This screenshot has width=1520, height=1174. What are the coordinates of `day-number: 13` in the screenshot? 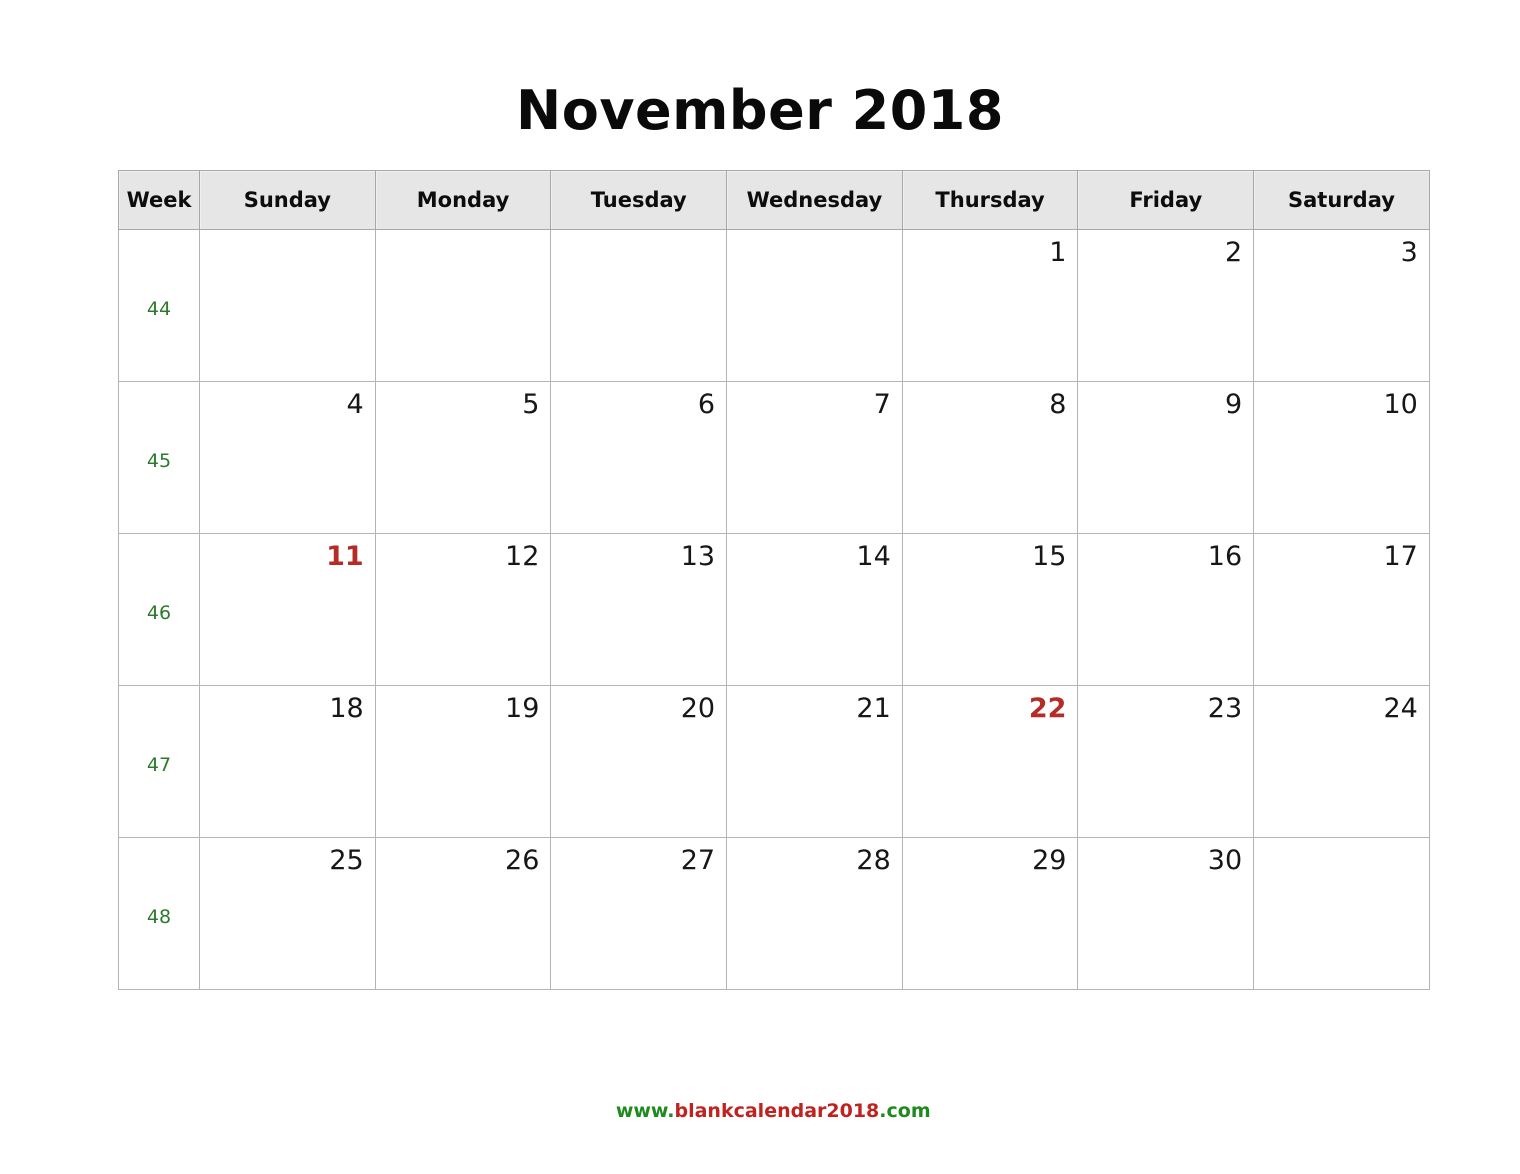 It's located at (698, 556).